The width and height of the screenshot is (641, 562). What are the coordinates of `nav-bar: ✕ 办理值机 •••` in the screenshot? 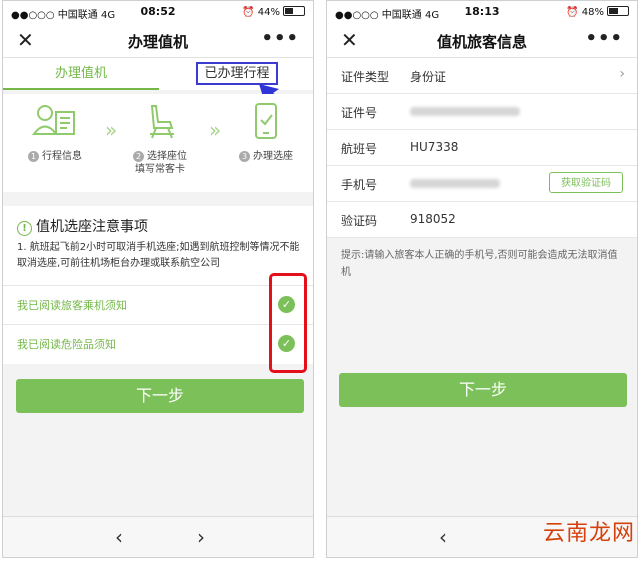 It's located at (158, 40).